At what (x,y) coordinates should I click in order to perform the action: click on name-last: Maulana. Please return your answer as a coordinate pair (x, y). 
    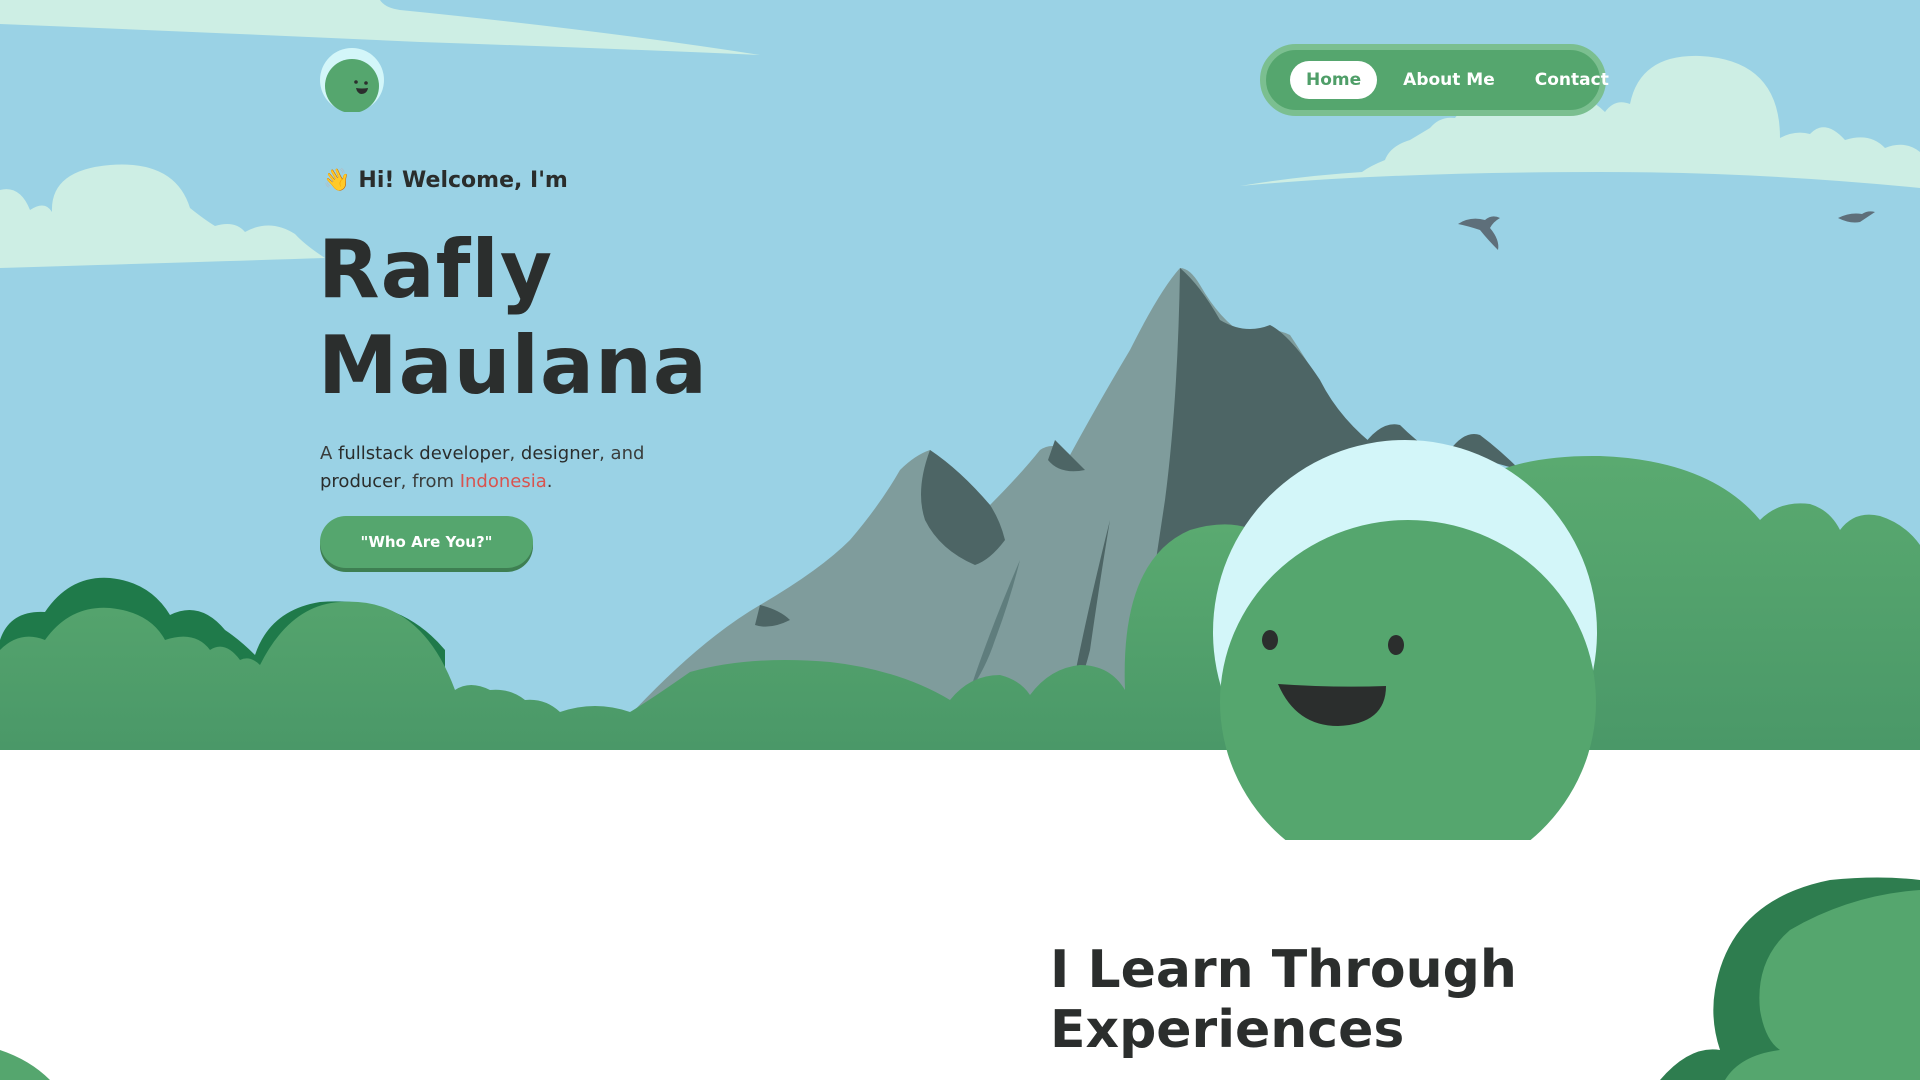
    Looking at the image, I should click on (513, 365).